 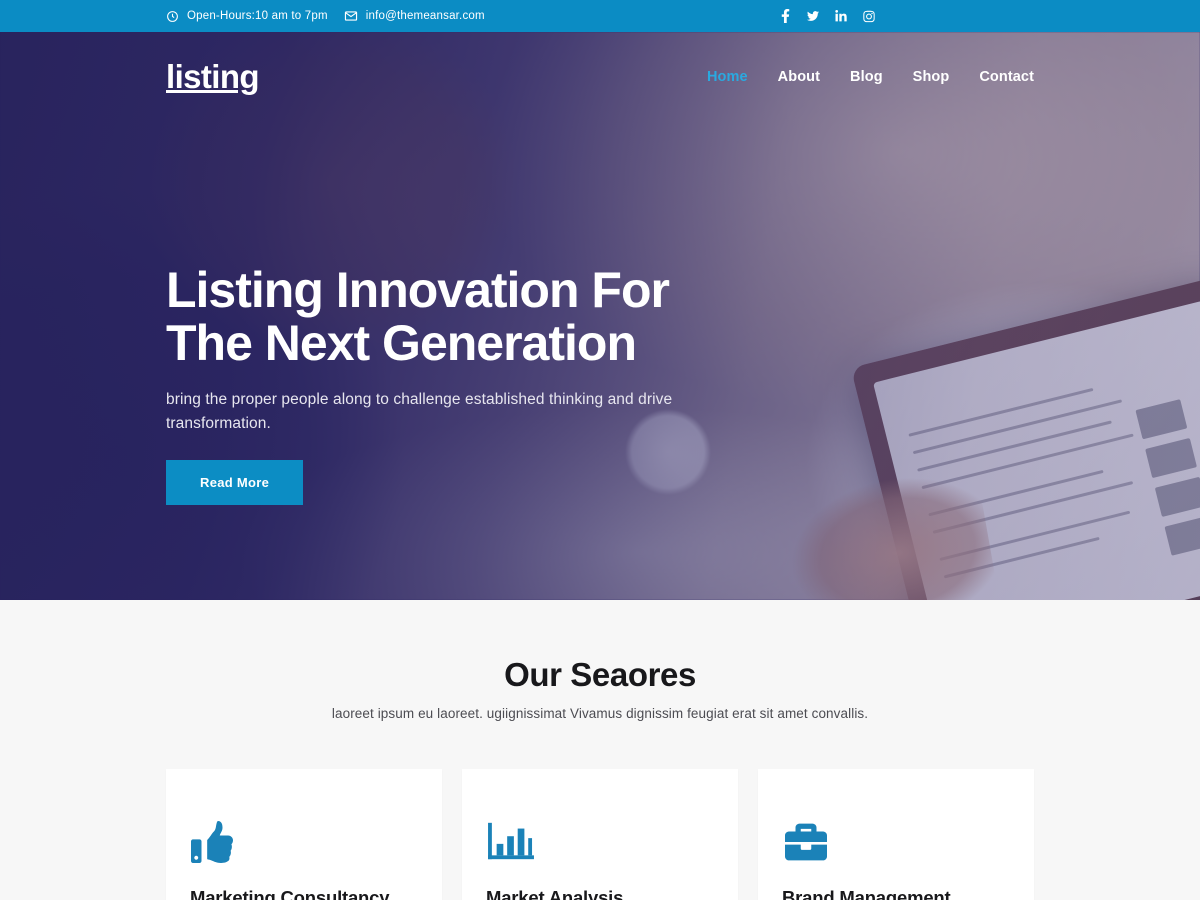 I want to click on facebook-icon, so click(x=785, y=16).